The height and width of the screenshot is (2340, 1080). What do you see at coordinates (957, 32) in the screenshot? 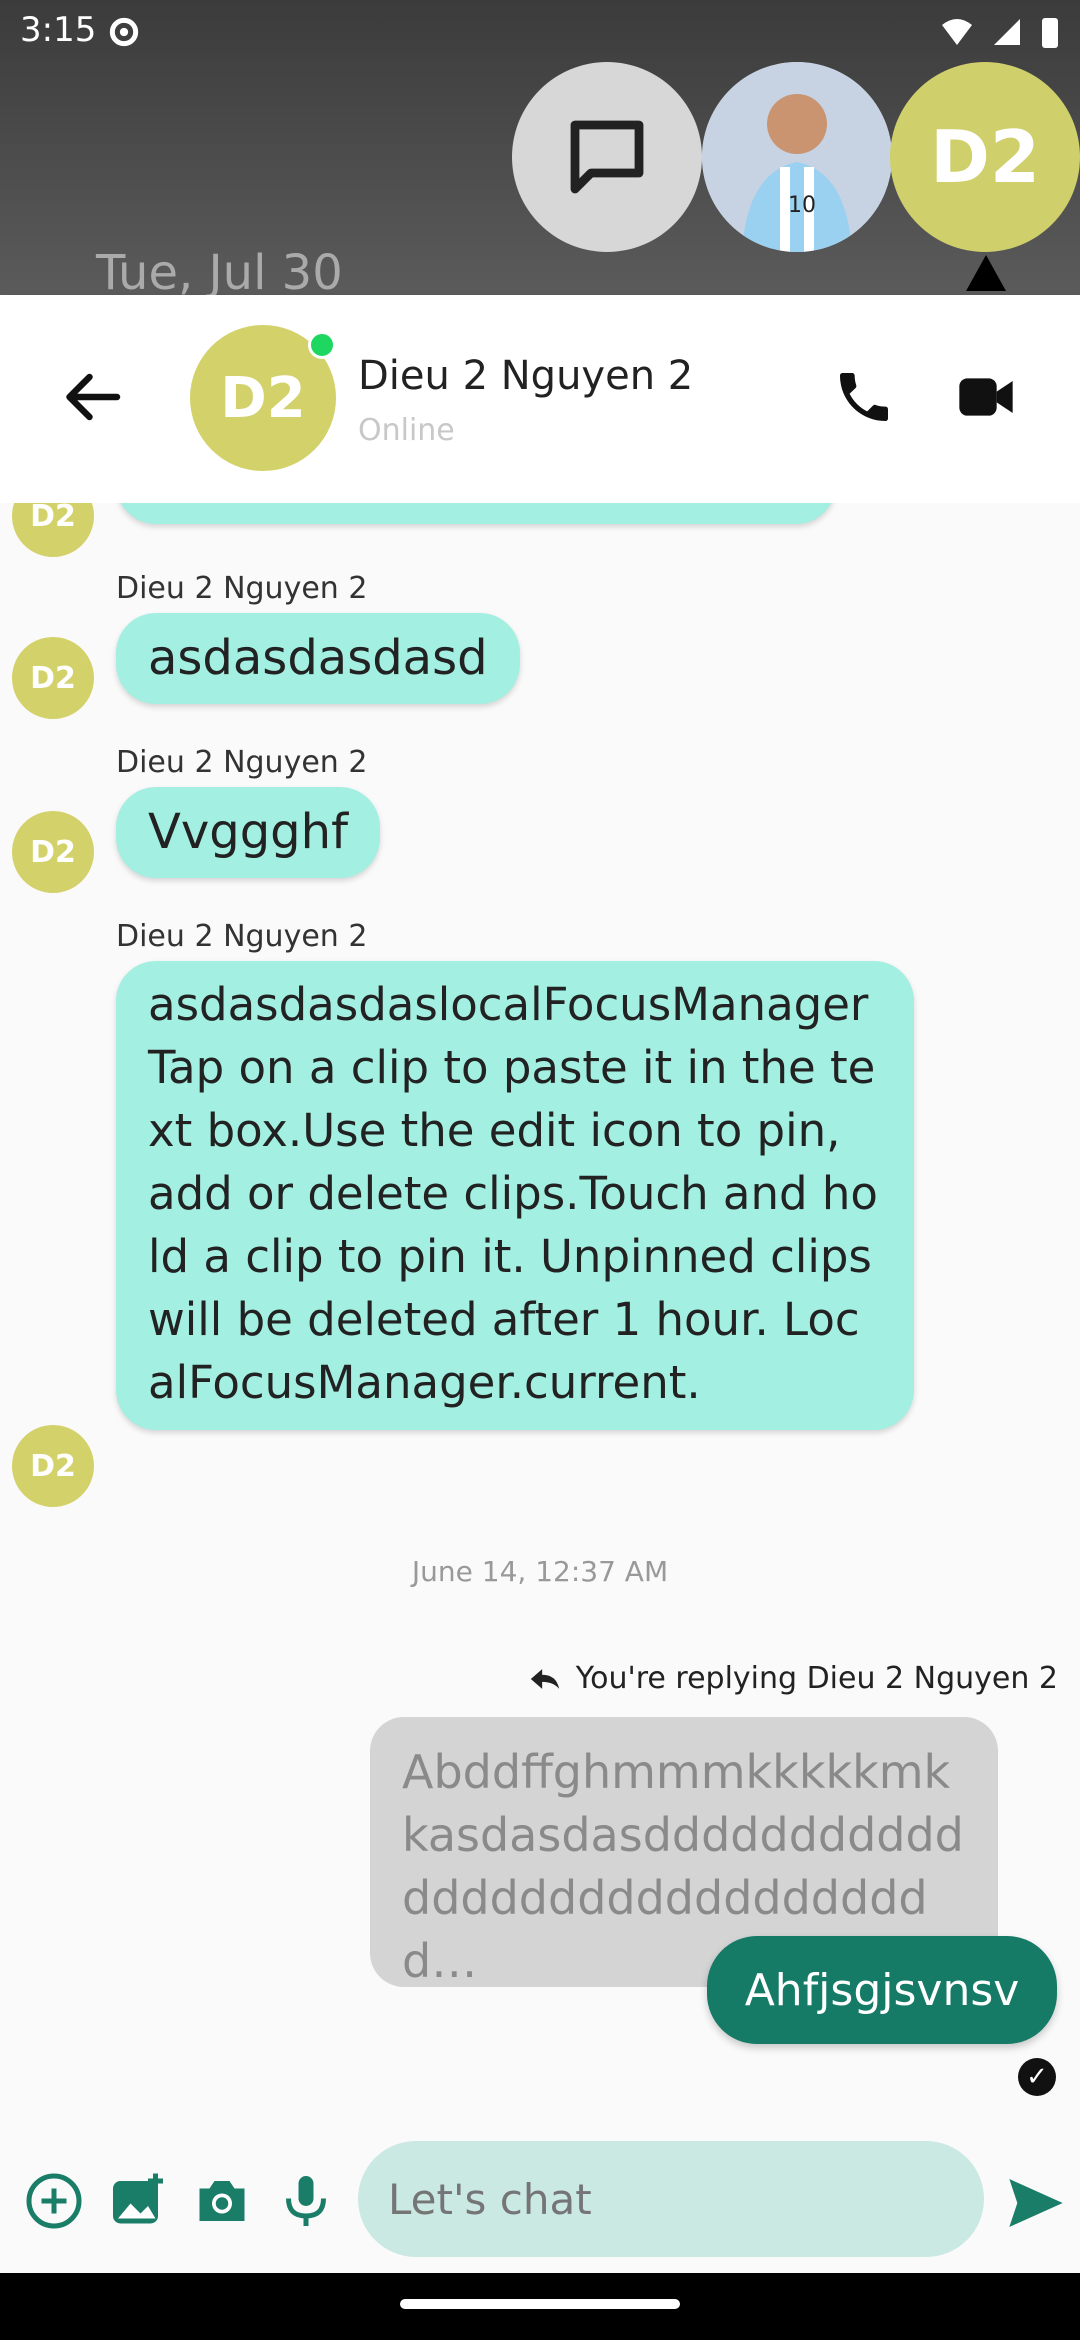
I see `wifi-icon` at bounding box center [957, 32].